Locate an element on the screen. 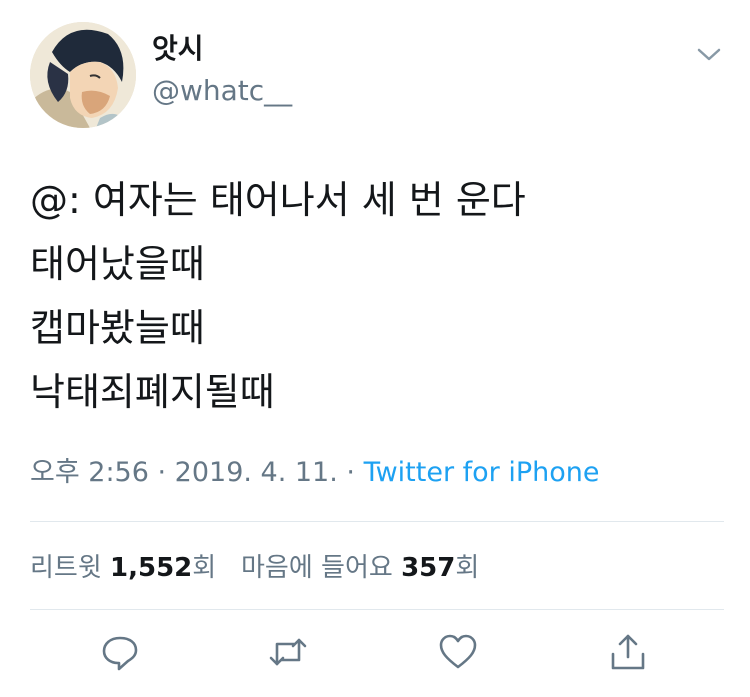 This screenshot has width=750, height=697. tweet-source-link: Twitter for iPhone is located at coordinates (482, 472).